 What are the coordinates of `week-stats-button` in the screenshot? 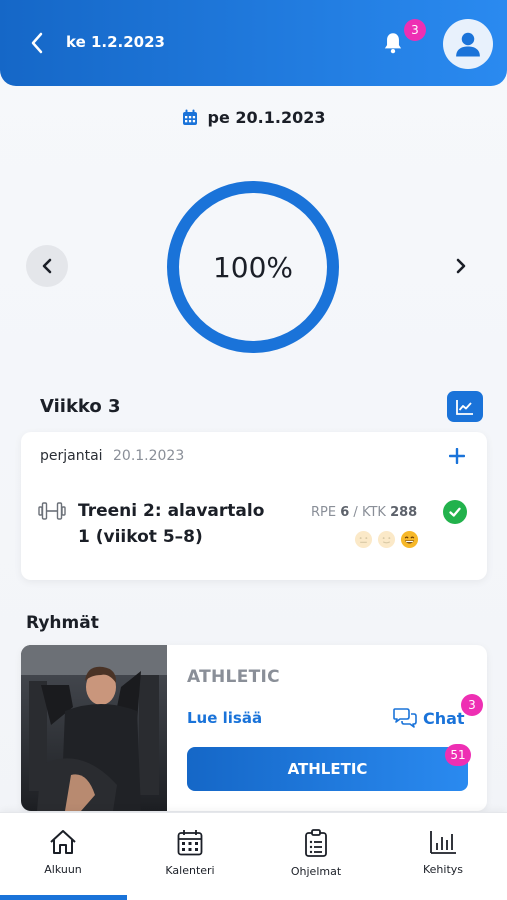 It's located at (465, 406).